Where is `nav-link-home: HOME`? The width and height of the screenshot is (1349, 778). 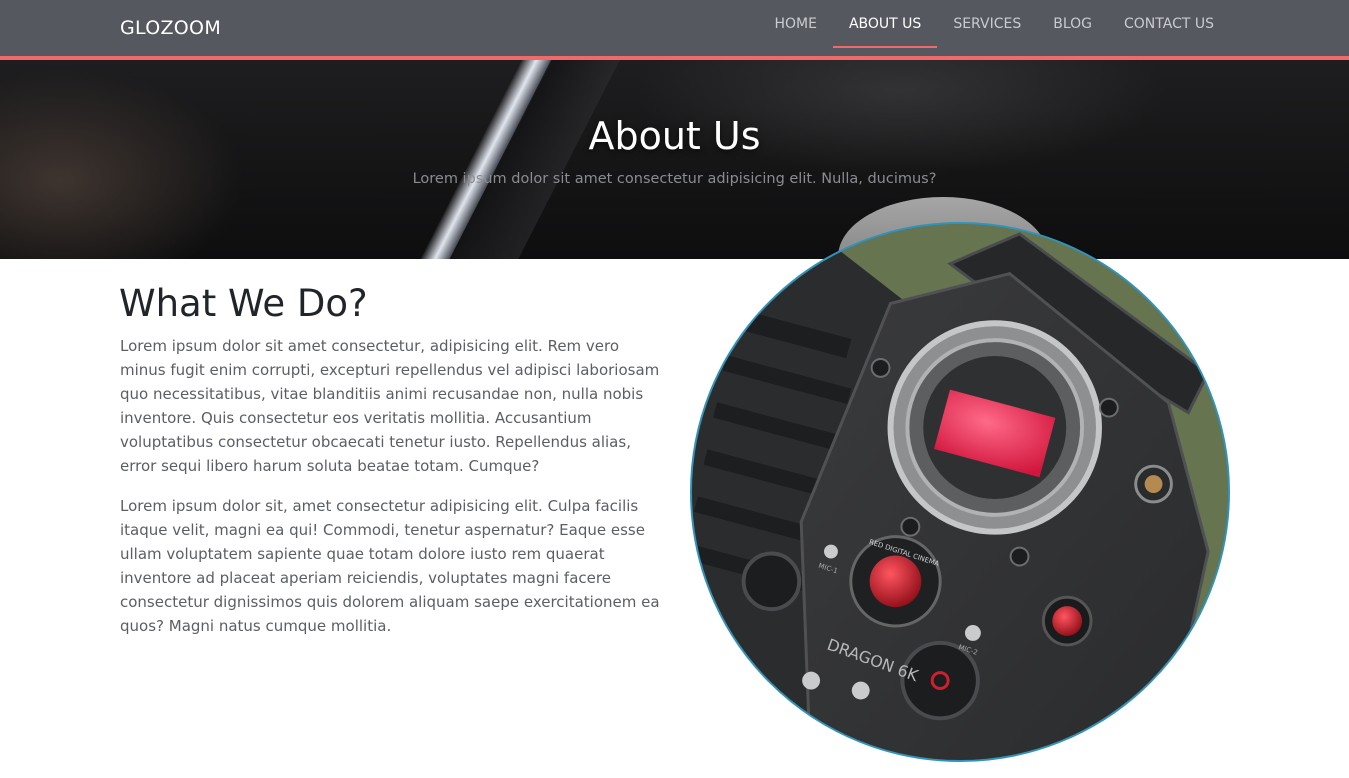 nav-link-home: HOME is located at coordinates (795, 24).